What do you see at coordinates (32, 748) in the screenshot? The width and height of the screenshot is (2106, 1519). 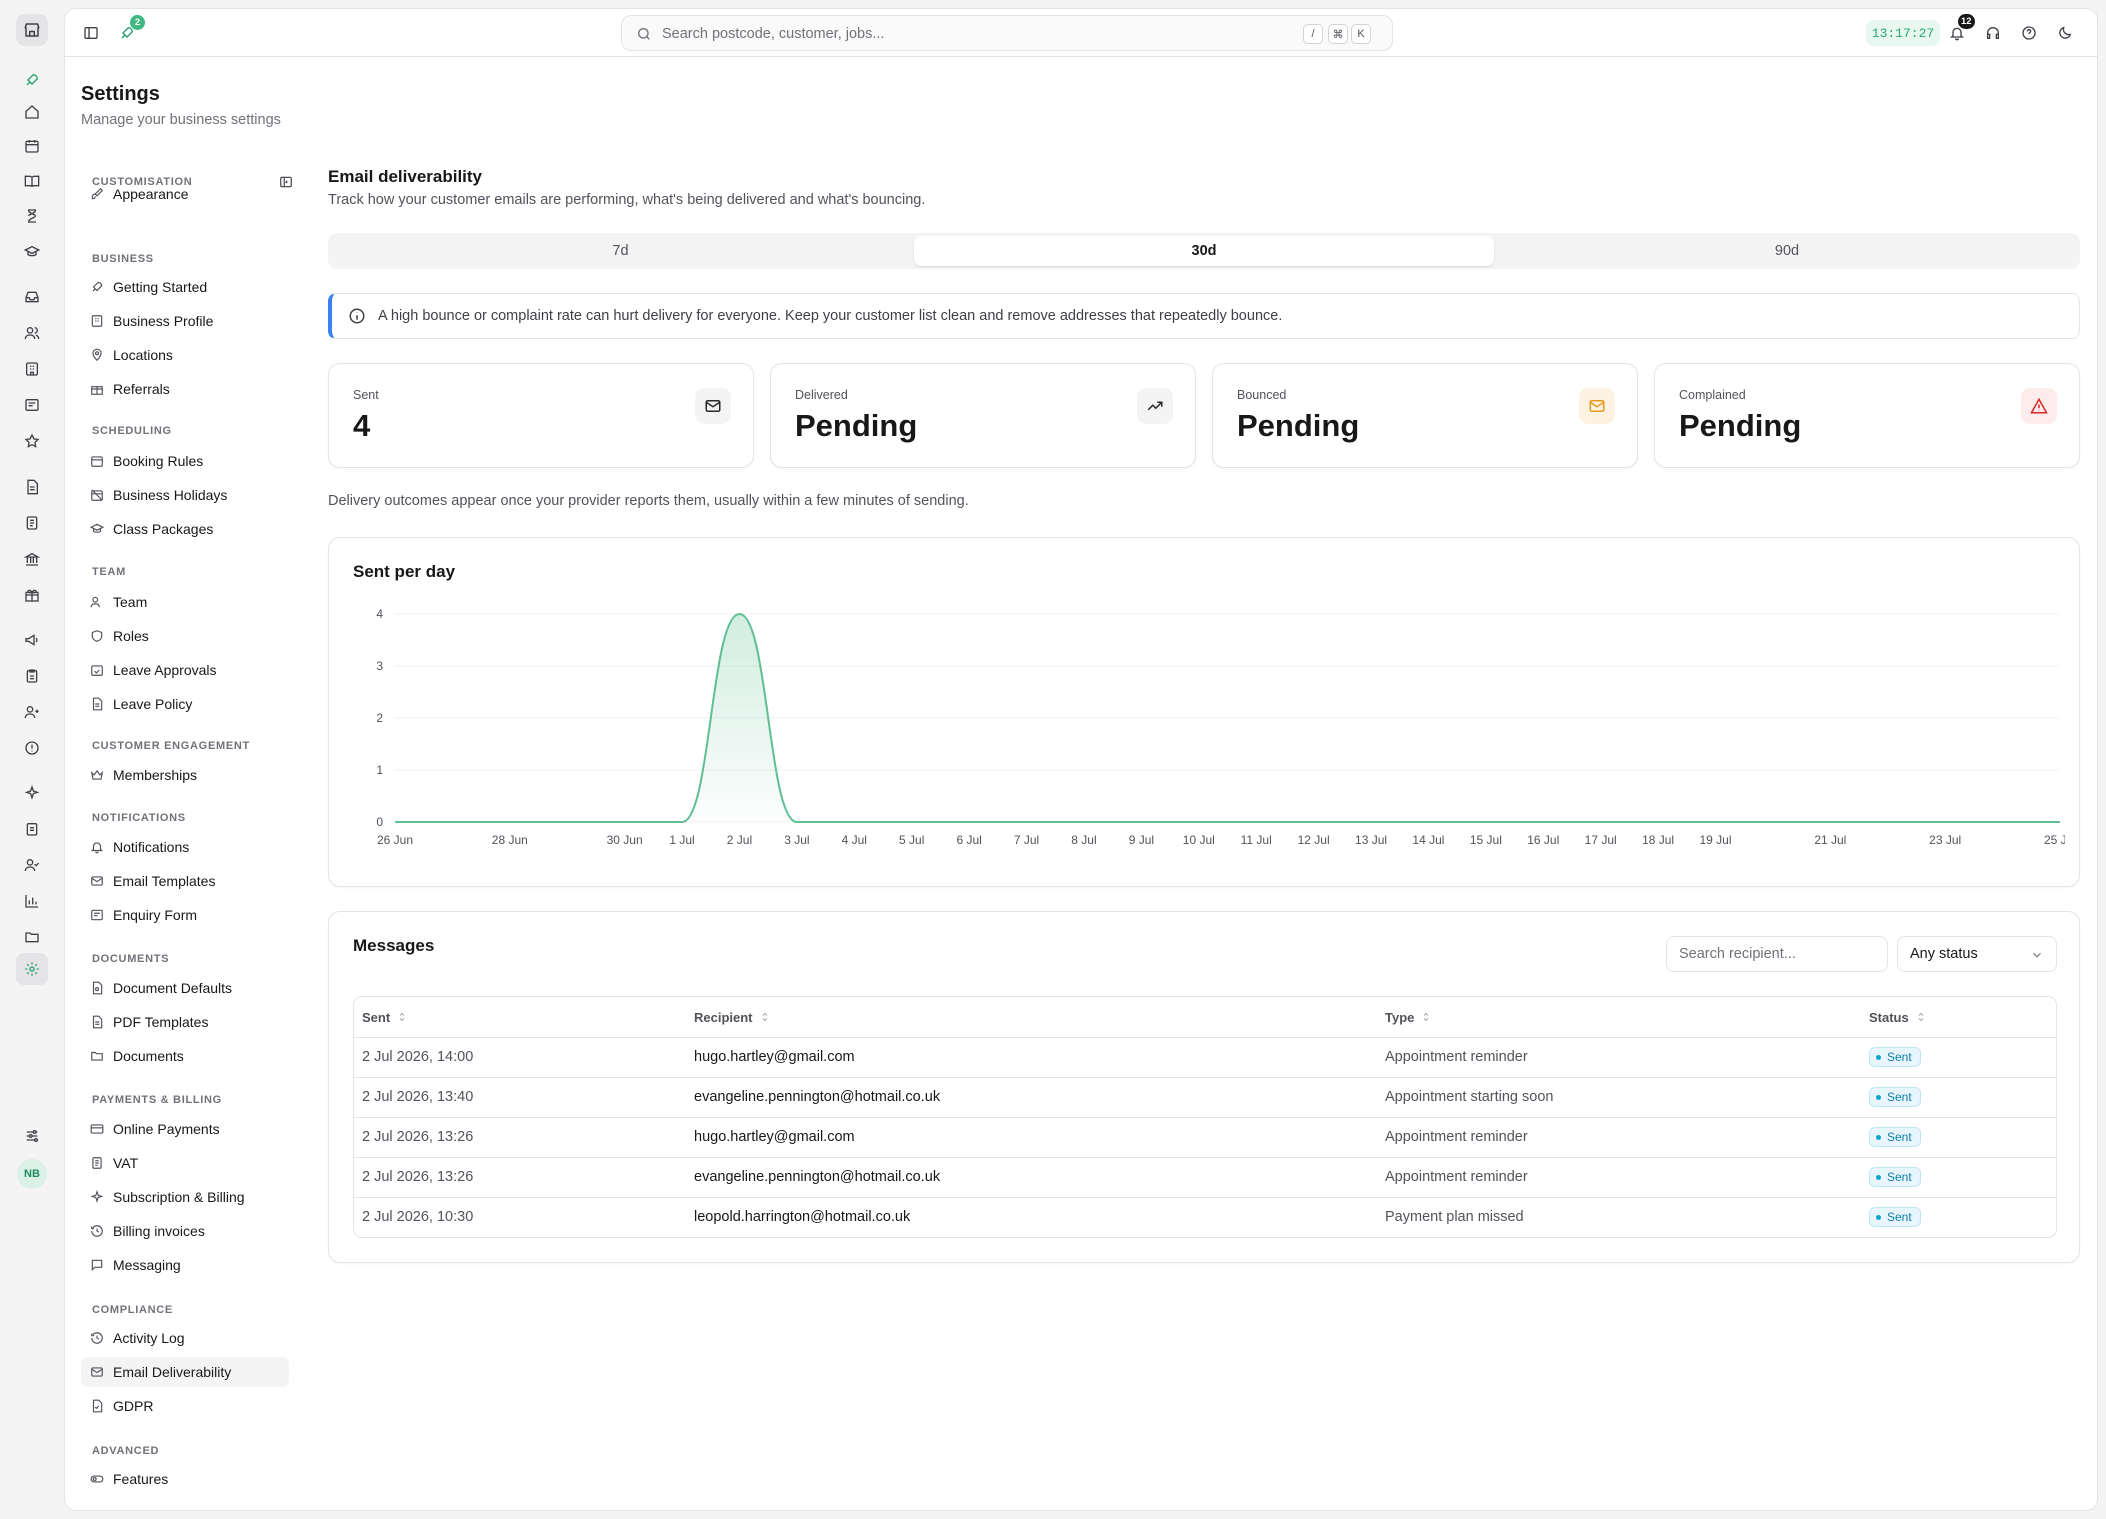 I see `alert-circle-icon` at bounding box center [32, 748].